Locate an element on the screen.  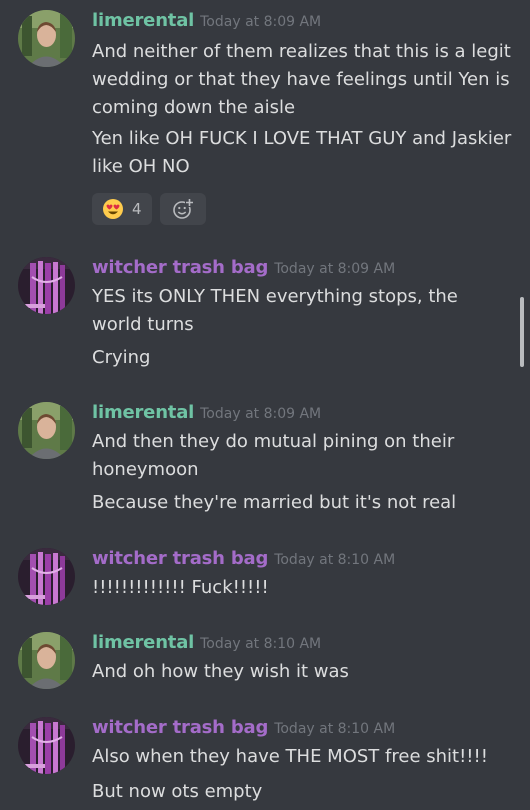
add-emoji-icon is located at coordinates (183, 208).